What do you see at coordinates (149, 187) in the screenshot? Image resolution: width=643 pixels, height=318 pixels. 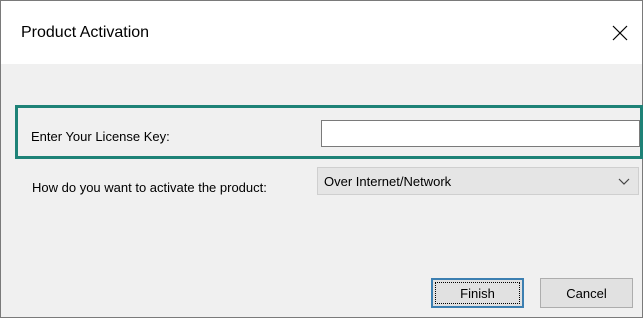 I see `activation-method-label: How do you want to activate the product:` at bounding box center [149, 187].